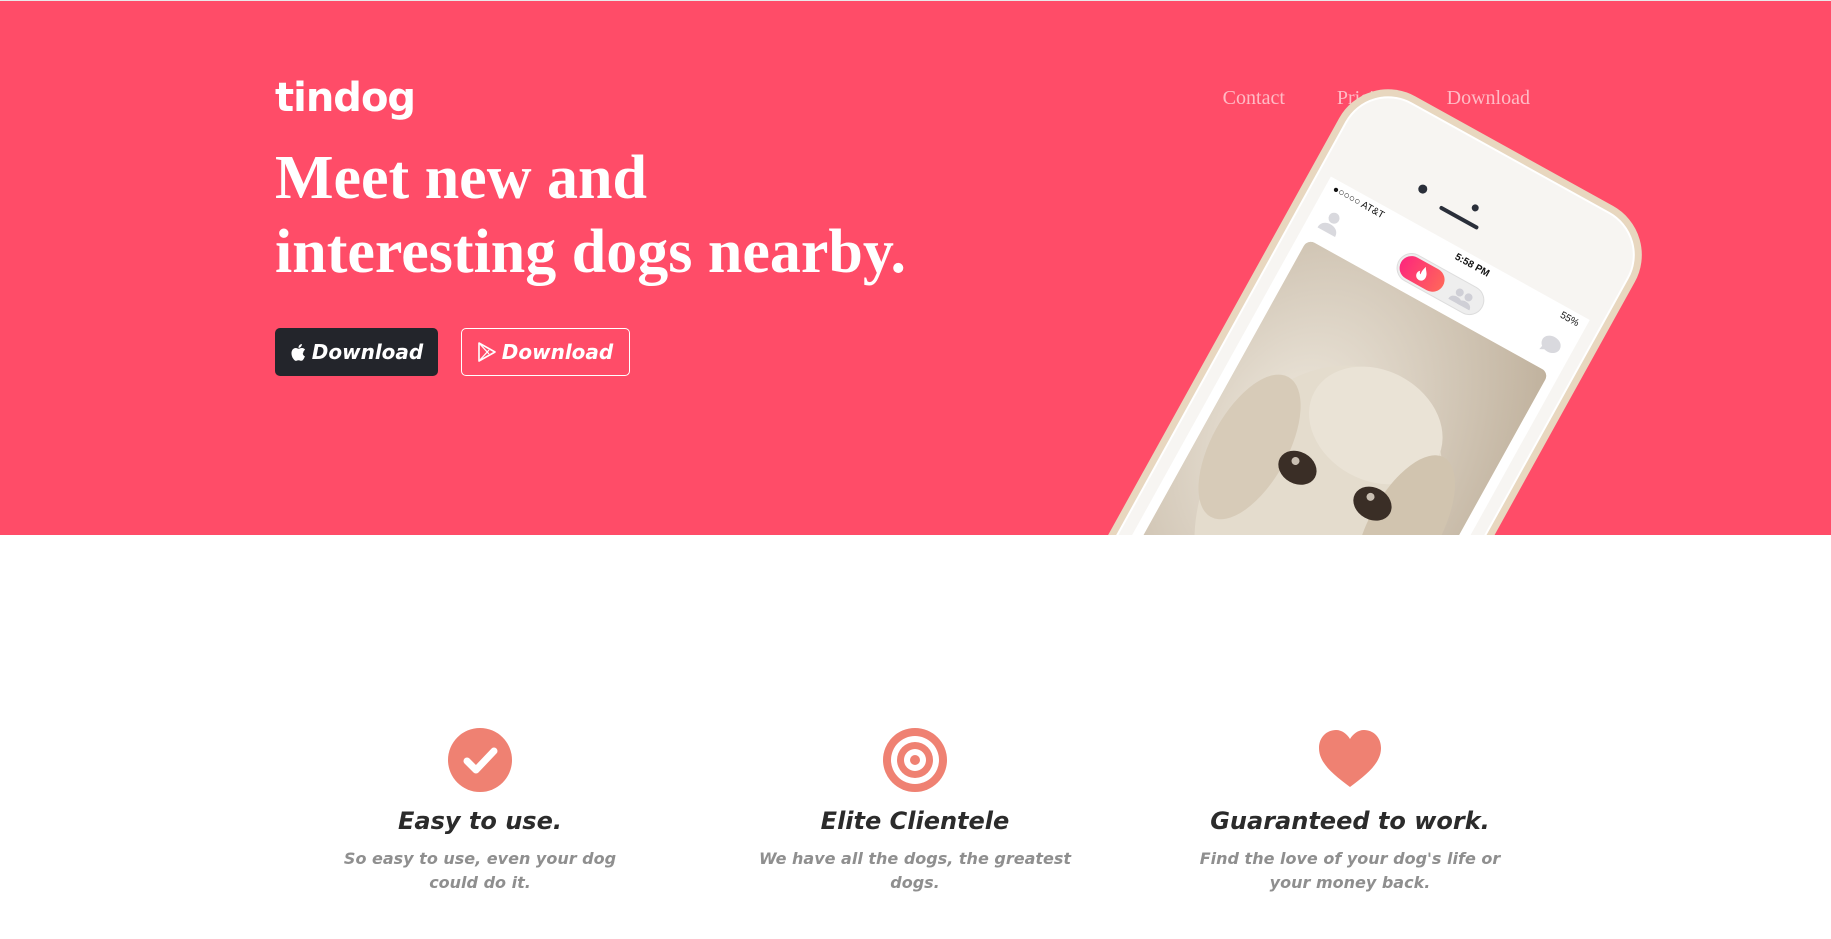 This screenshot has height=939, width=1831. I want to click on flame-tab, so click(1422, 274).